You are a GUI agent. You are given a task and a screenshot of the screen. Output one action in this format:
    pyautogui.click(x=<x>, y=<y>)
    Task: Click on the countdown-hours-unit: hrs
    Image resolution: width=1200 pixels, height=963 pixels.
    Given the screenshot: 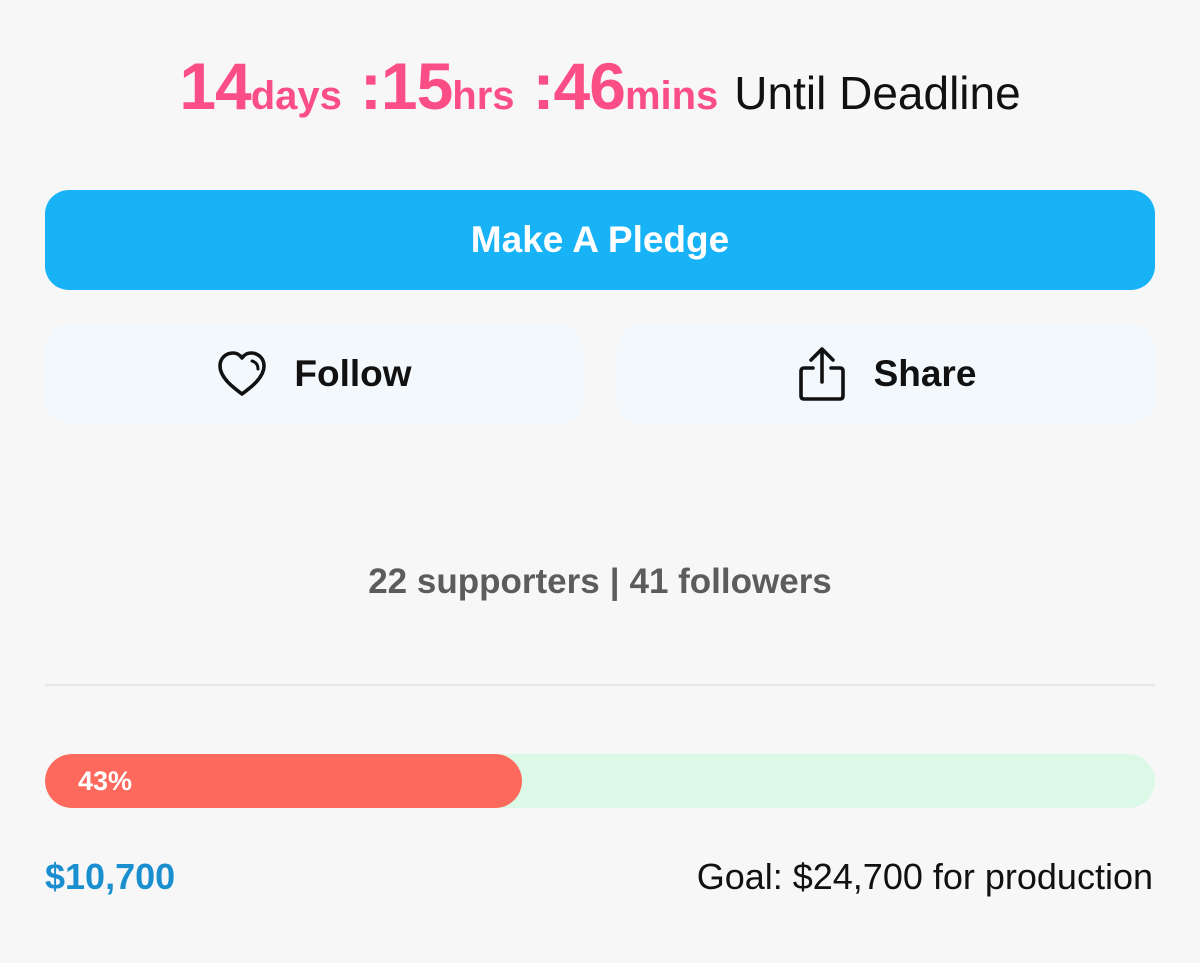 What is the action you would take?
    pyautogui.click(x=483, y=96)
    